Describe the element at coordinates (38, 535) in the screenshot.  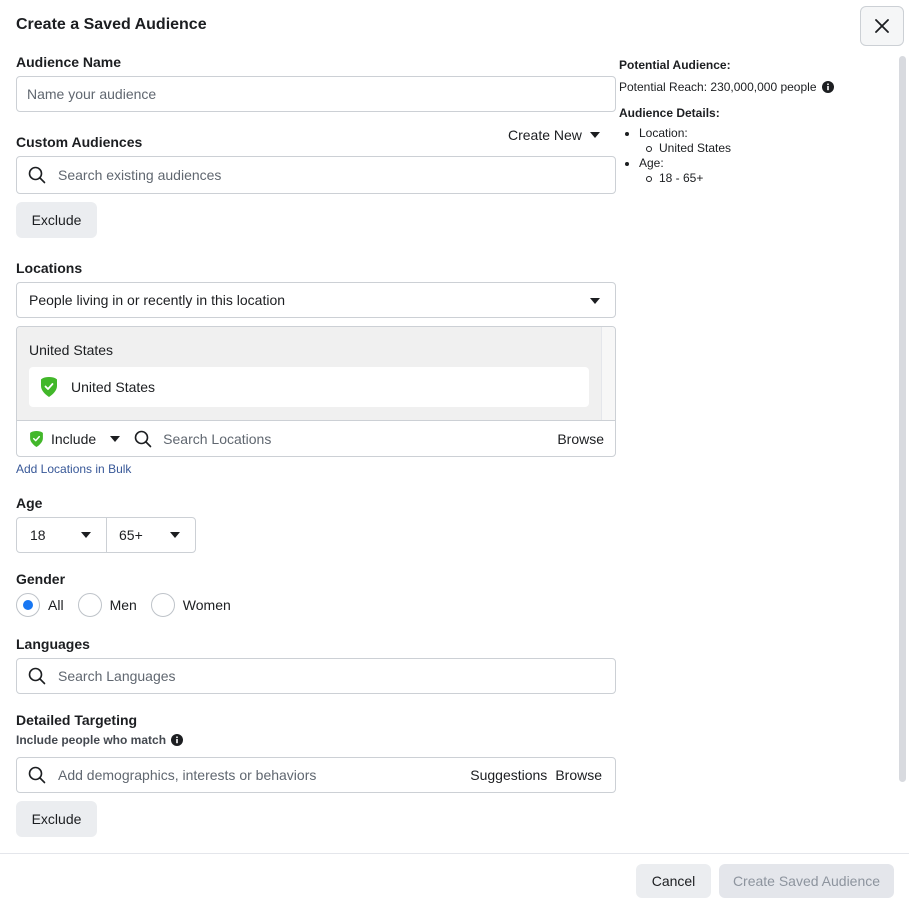
I see `age-min-value: 18` at that location.